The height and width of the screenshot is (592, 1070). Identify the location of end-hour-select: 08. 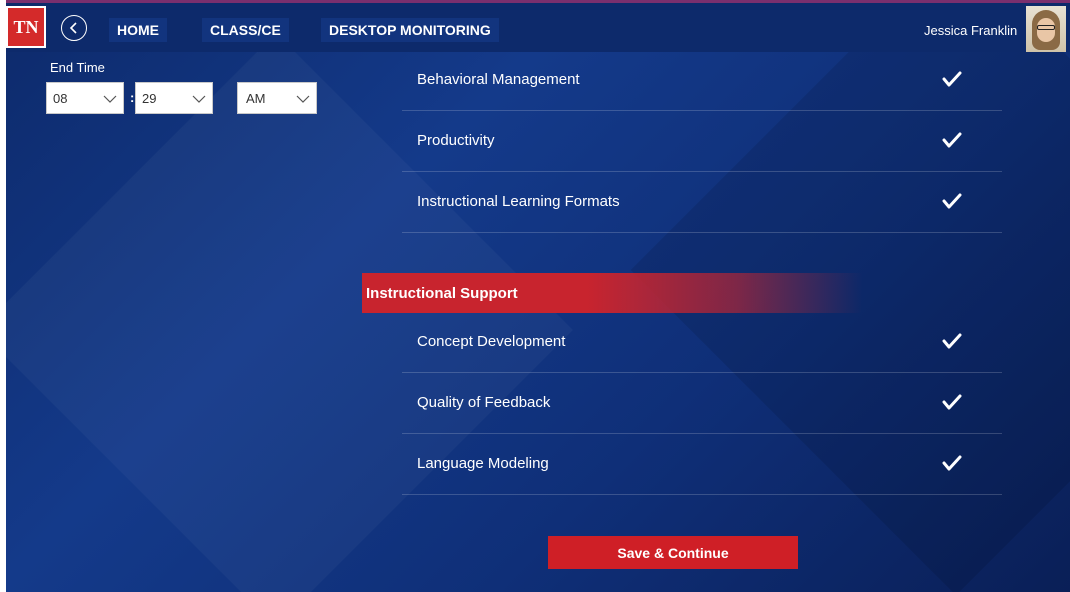
(85, 98).